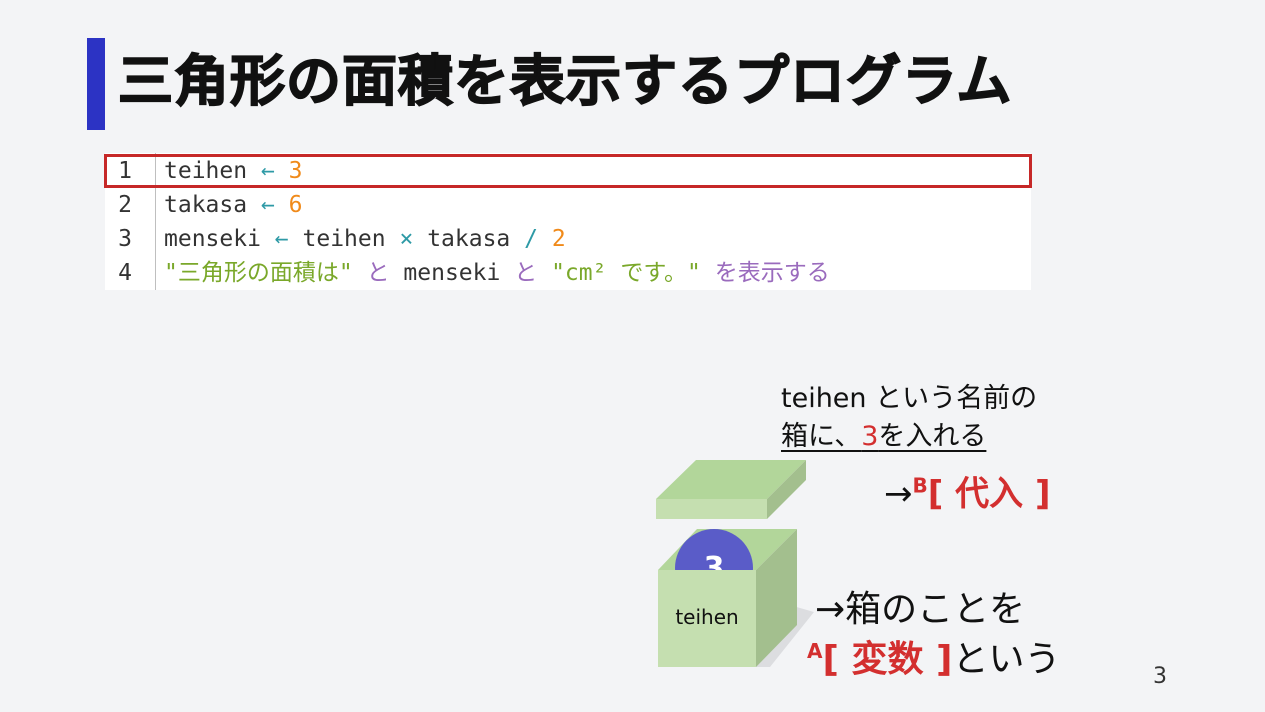 Image resolution: width=1265 pixels, height=712 pixels. Describe the element at coordinates (707, 617) in the screenshot. I see `box-label: teihen` at that location.